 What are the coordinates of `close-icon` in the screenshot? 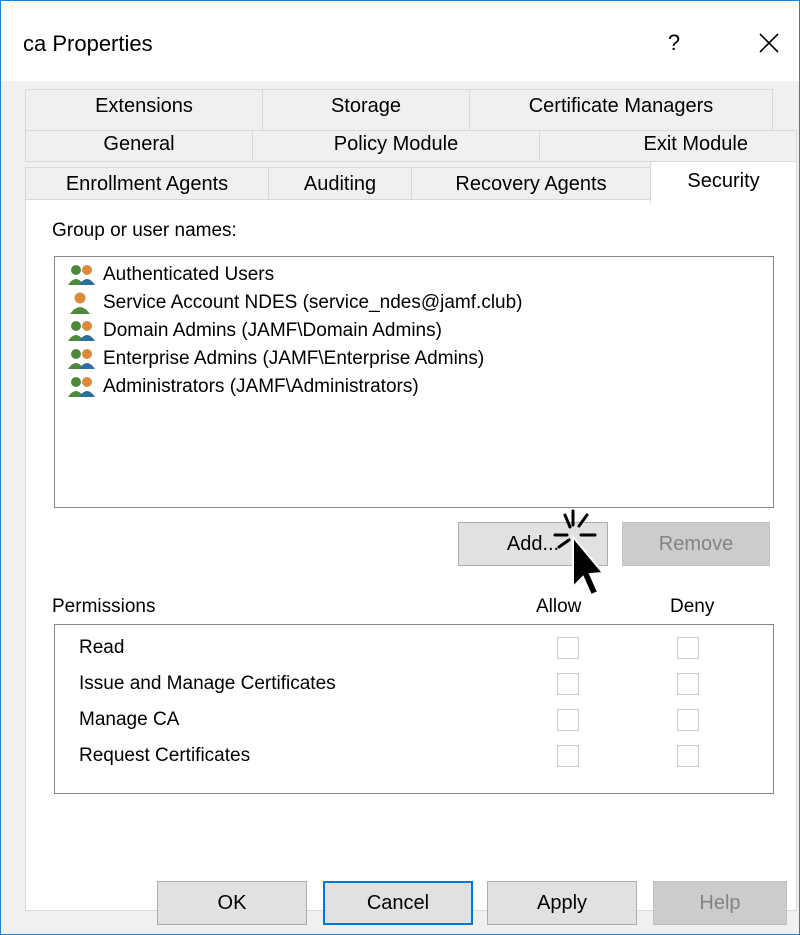 It's located at (769, 43).